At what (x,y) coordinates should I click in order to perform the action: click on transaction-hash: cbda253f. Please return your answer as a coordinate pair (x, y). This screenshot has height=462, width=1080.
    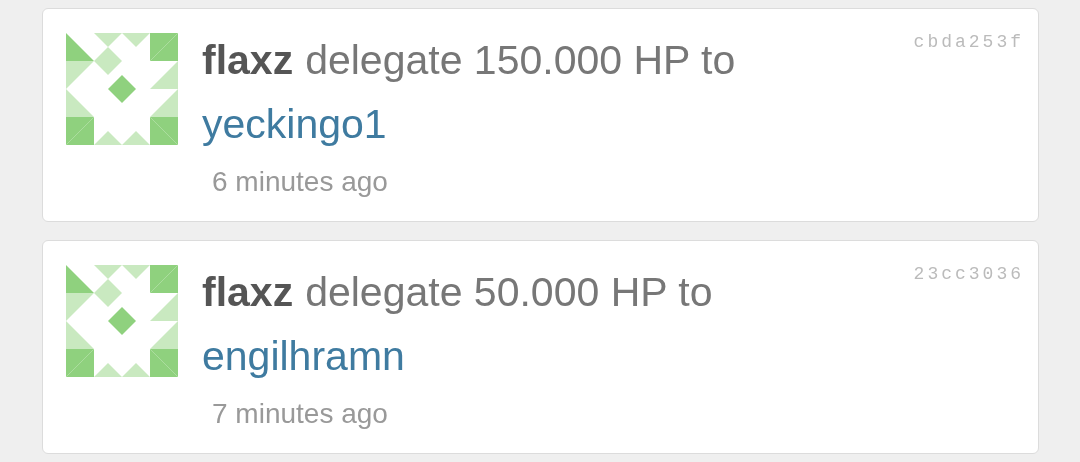
    Looking at the image, I should click on (968, 42).